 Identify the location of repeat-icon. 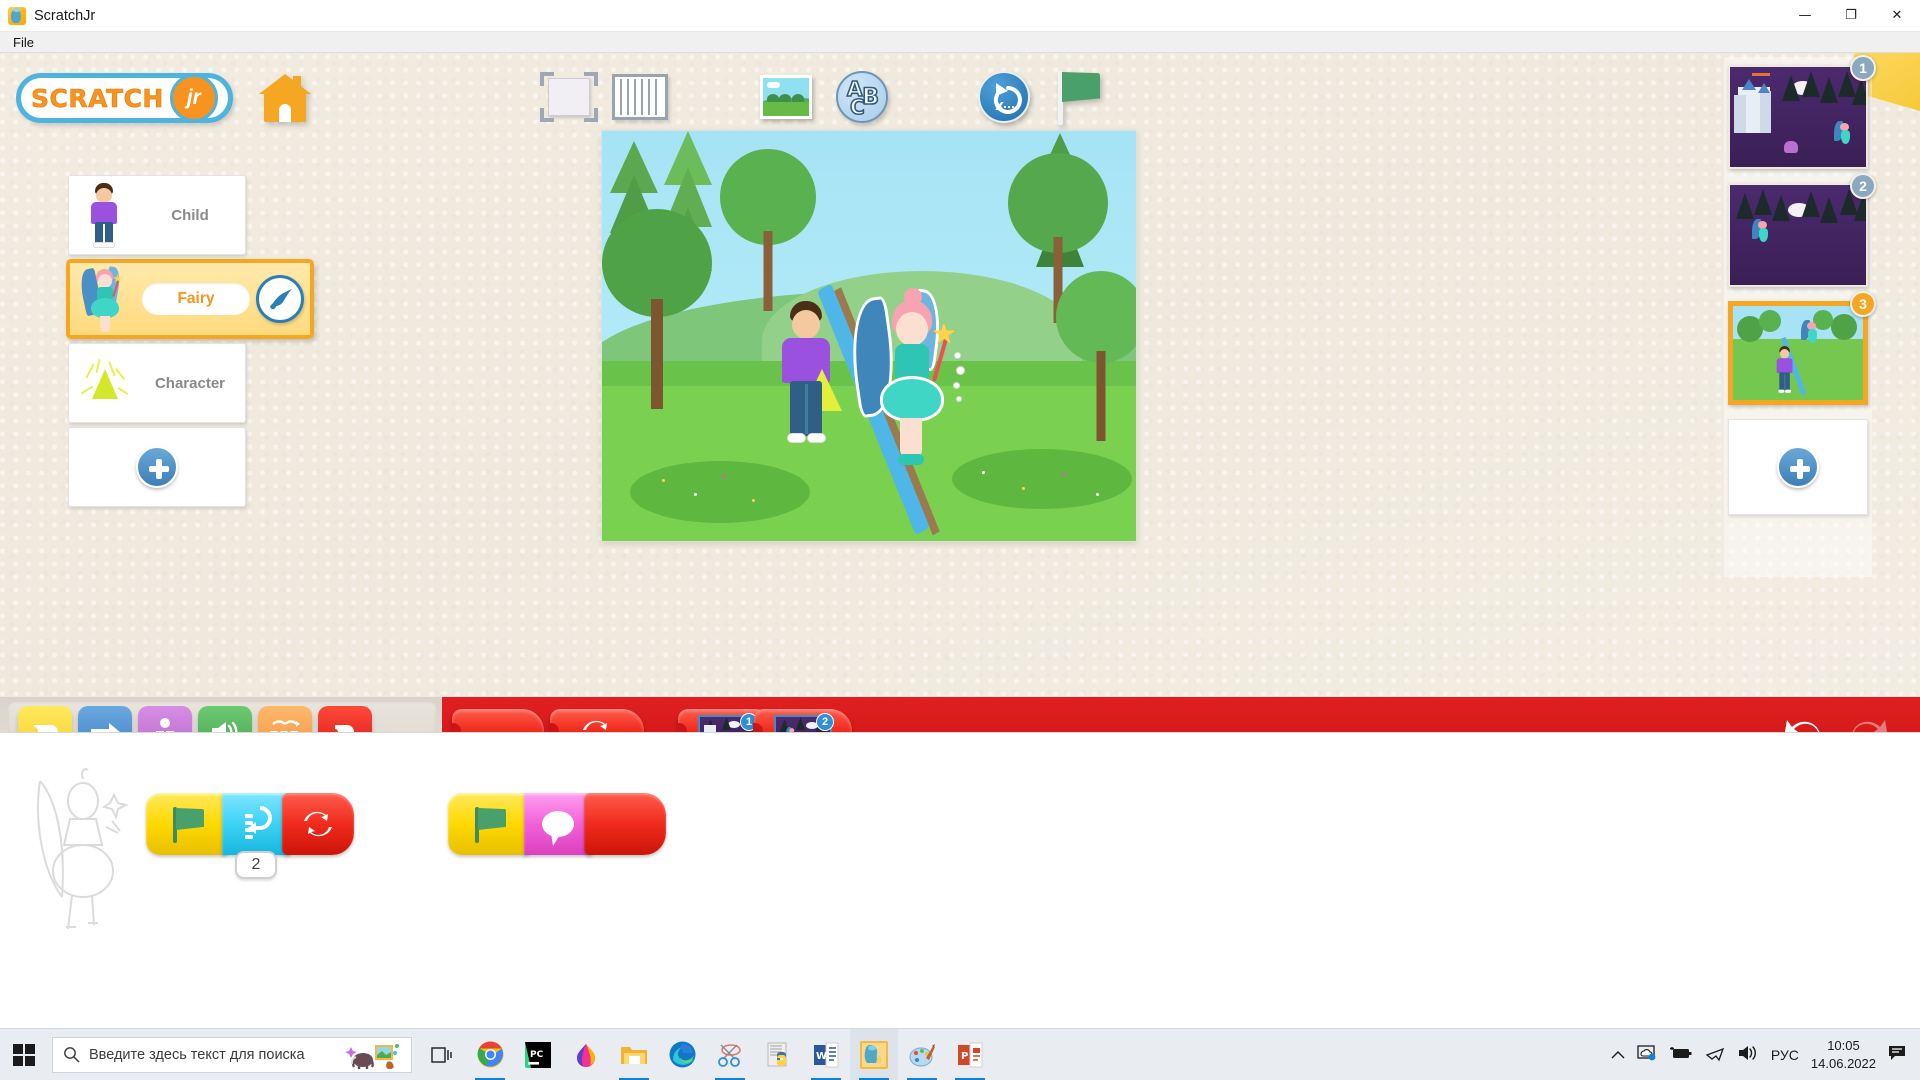
(318, 824).